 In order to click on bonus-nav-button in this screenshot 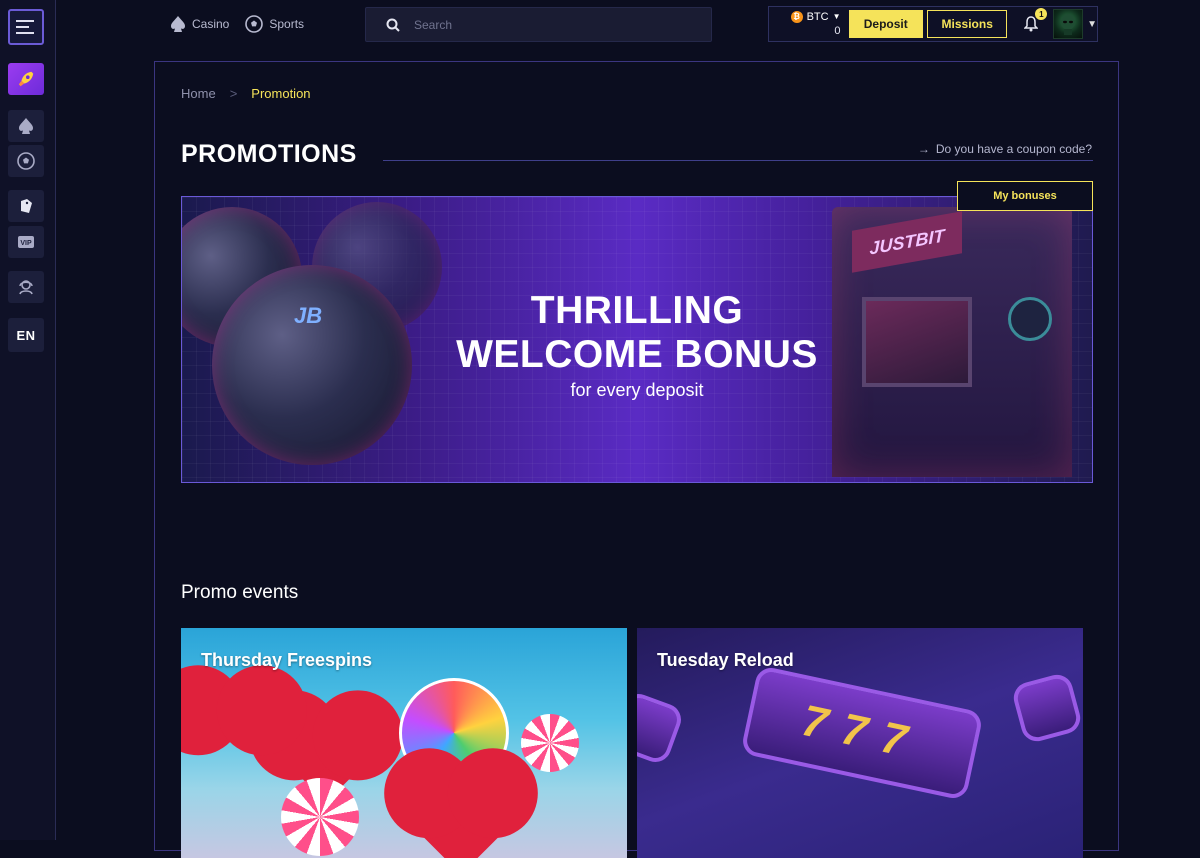, I will do `click(26, 206)`.